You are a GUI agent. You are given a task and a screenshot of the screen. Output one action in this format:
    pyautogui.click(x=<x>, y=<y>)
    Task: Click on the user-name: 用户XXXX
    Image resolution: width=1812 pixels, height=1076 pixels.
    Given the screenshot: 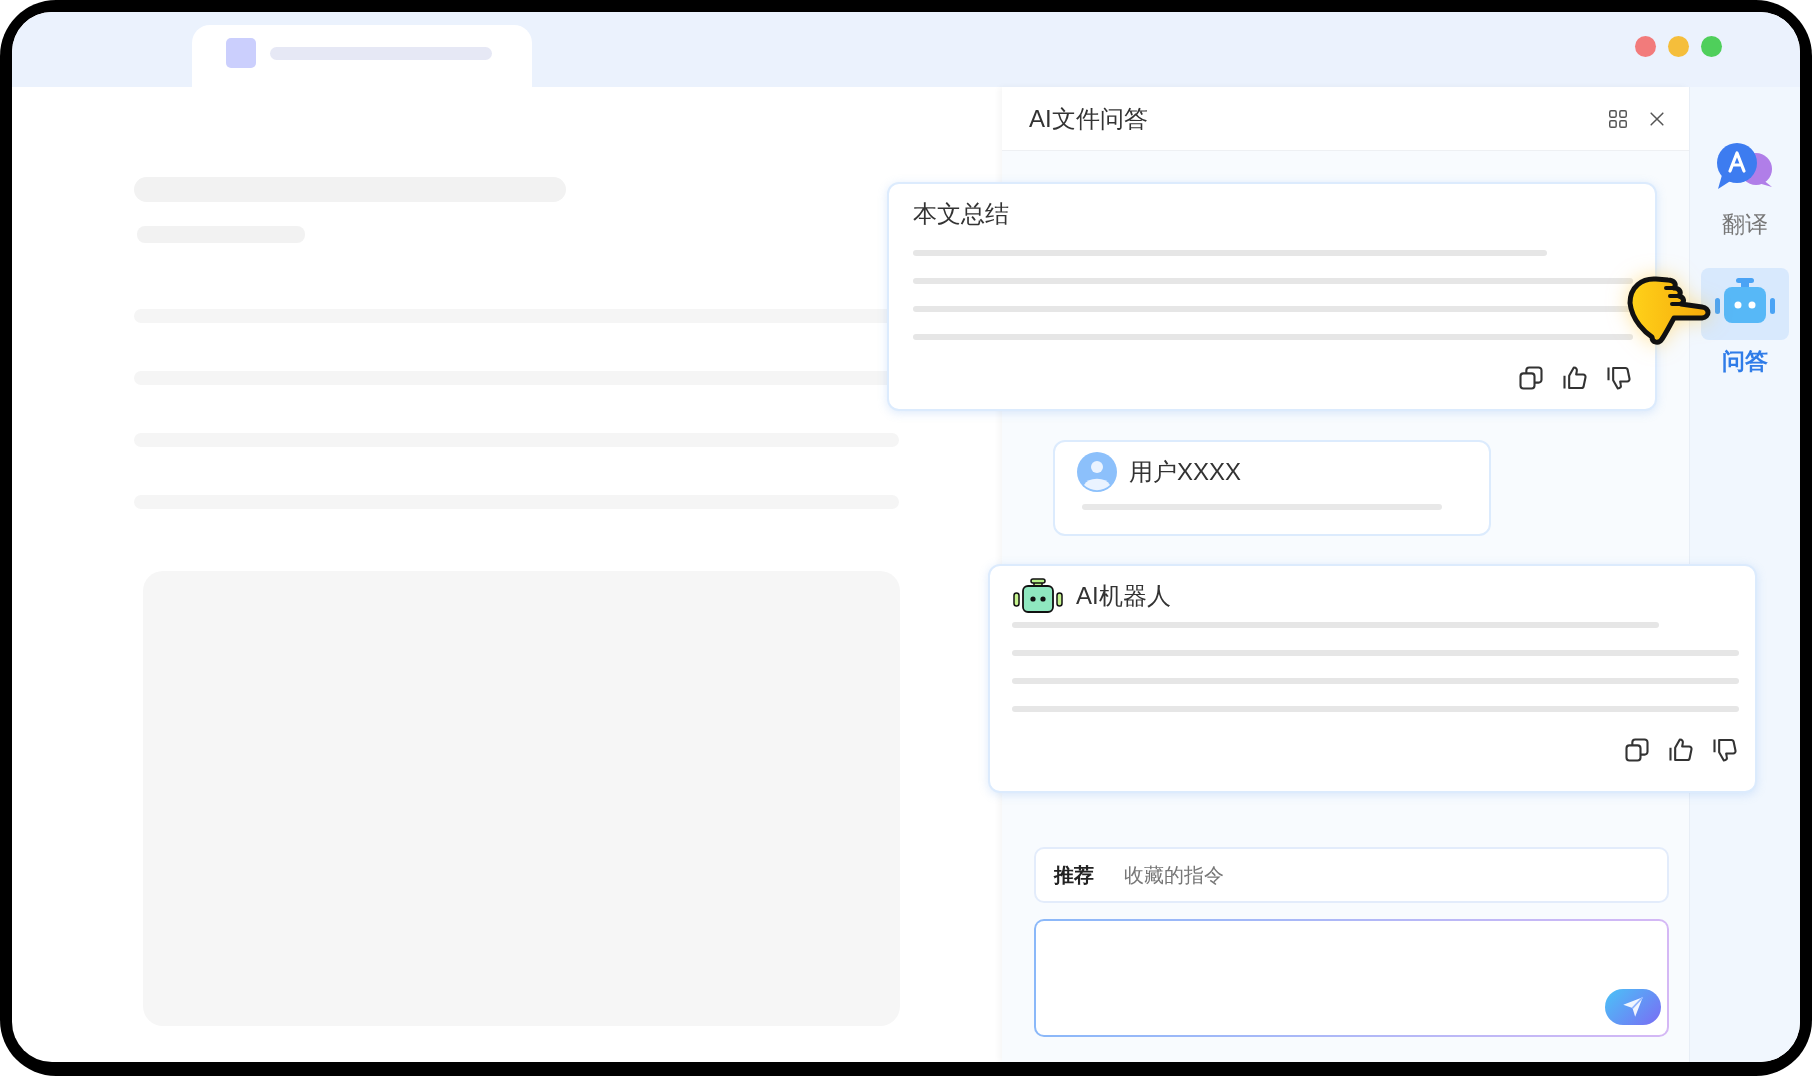 What is the action you would take?
    pyautogui.click(x=1185, y=472)
    